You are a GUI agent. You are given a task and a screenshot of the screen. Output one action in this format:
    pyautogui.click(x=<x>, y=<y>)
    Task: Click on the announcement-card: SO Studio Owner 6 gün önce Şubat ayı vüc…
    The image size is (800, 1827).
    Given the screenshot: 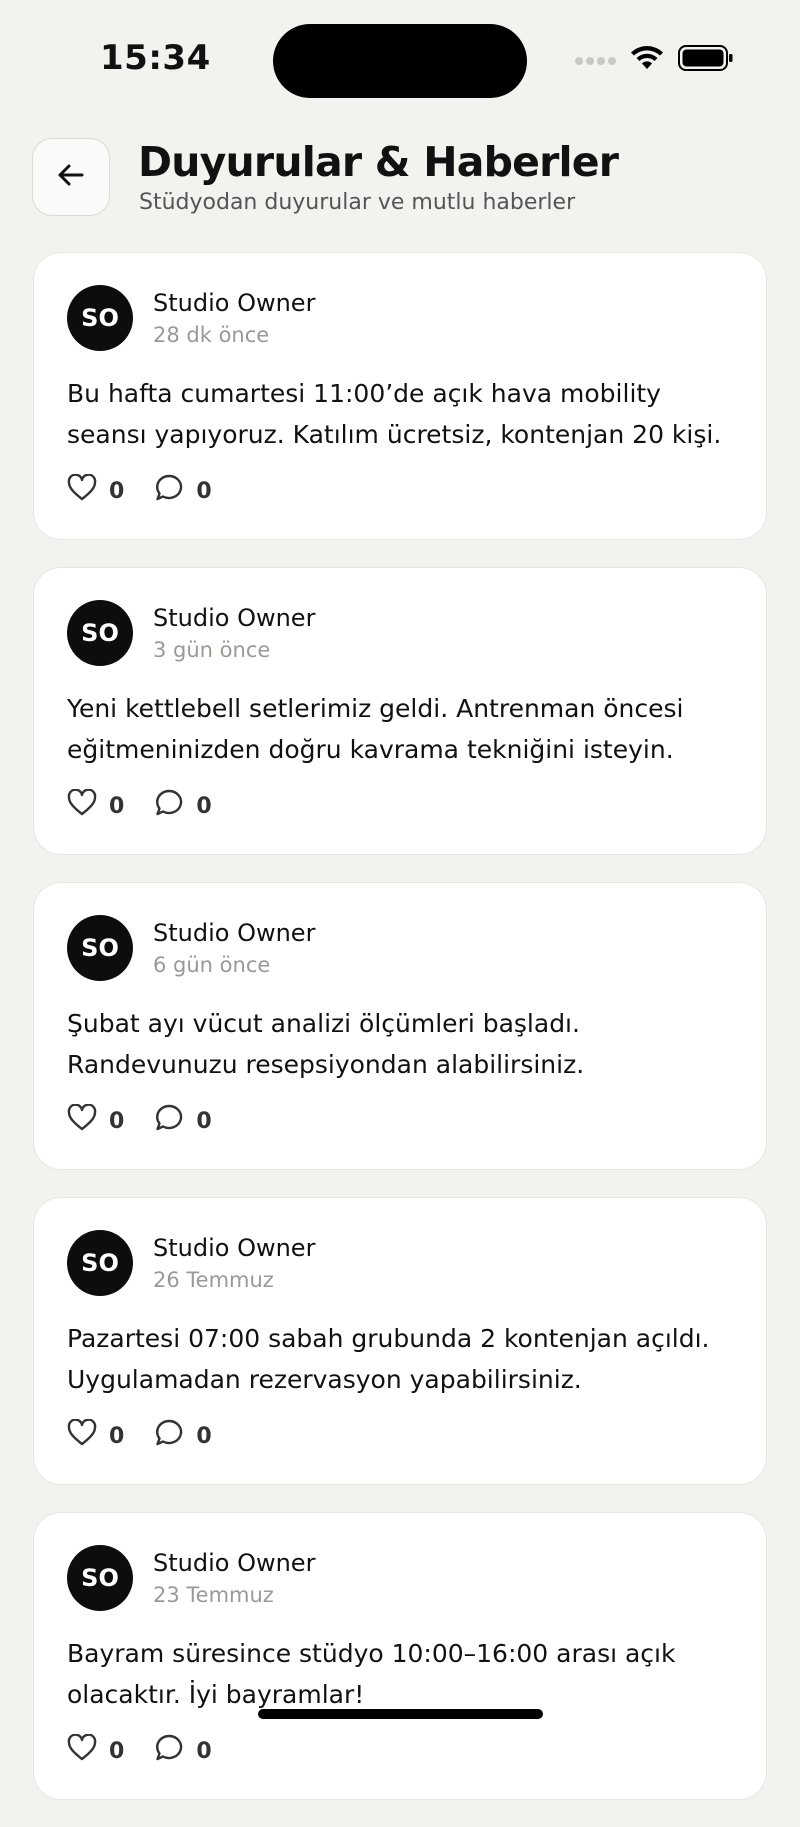 What is the action you would take?
    pyautogui.click(x=400, y=1026)
    